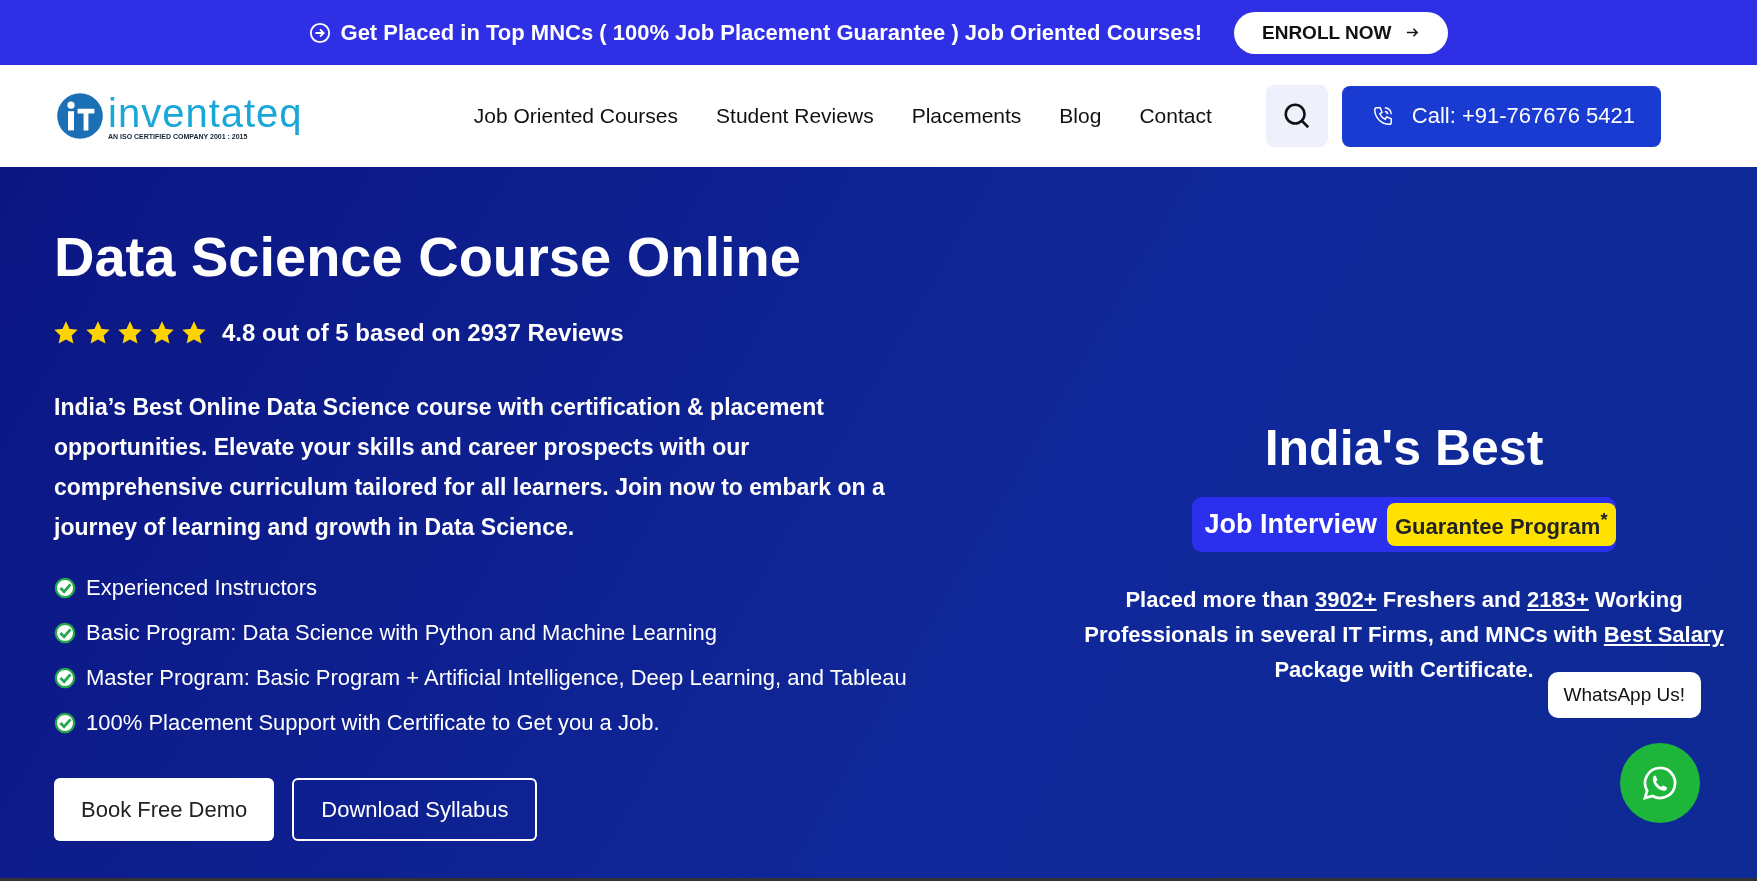 Image resolution: width=1757 pixels, height=881 pixels. What do you see at coordinates (428, 257) in the screenshot?
I see `hero-title: Data Science Course Online` at bounding box center [428, 257].